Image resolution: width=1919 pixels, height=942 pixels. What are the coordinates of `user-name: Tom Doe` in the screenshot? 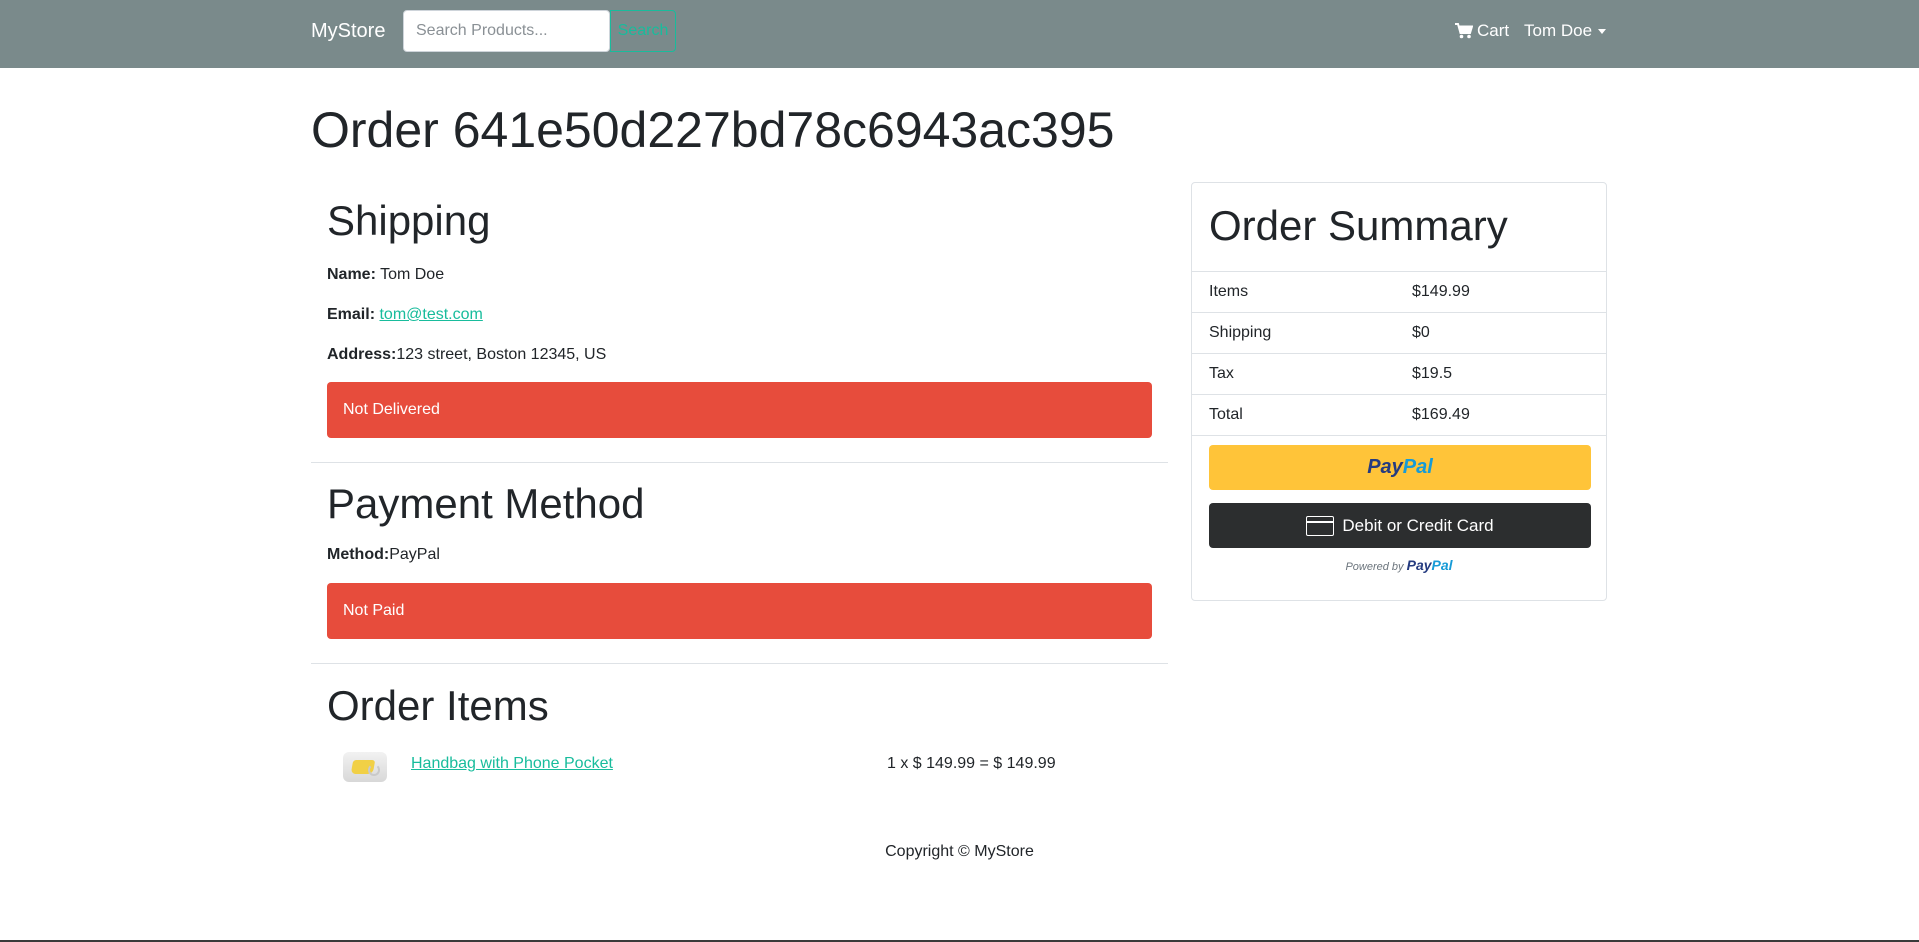 It's located at (1558, 30).